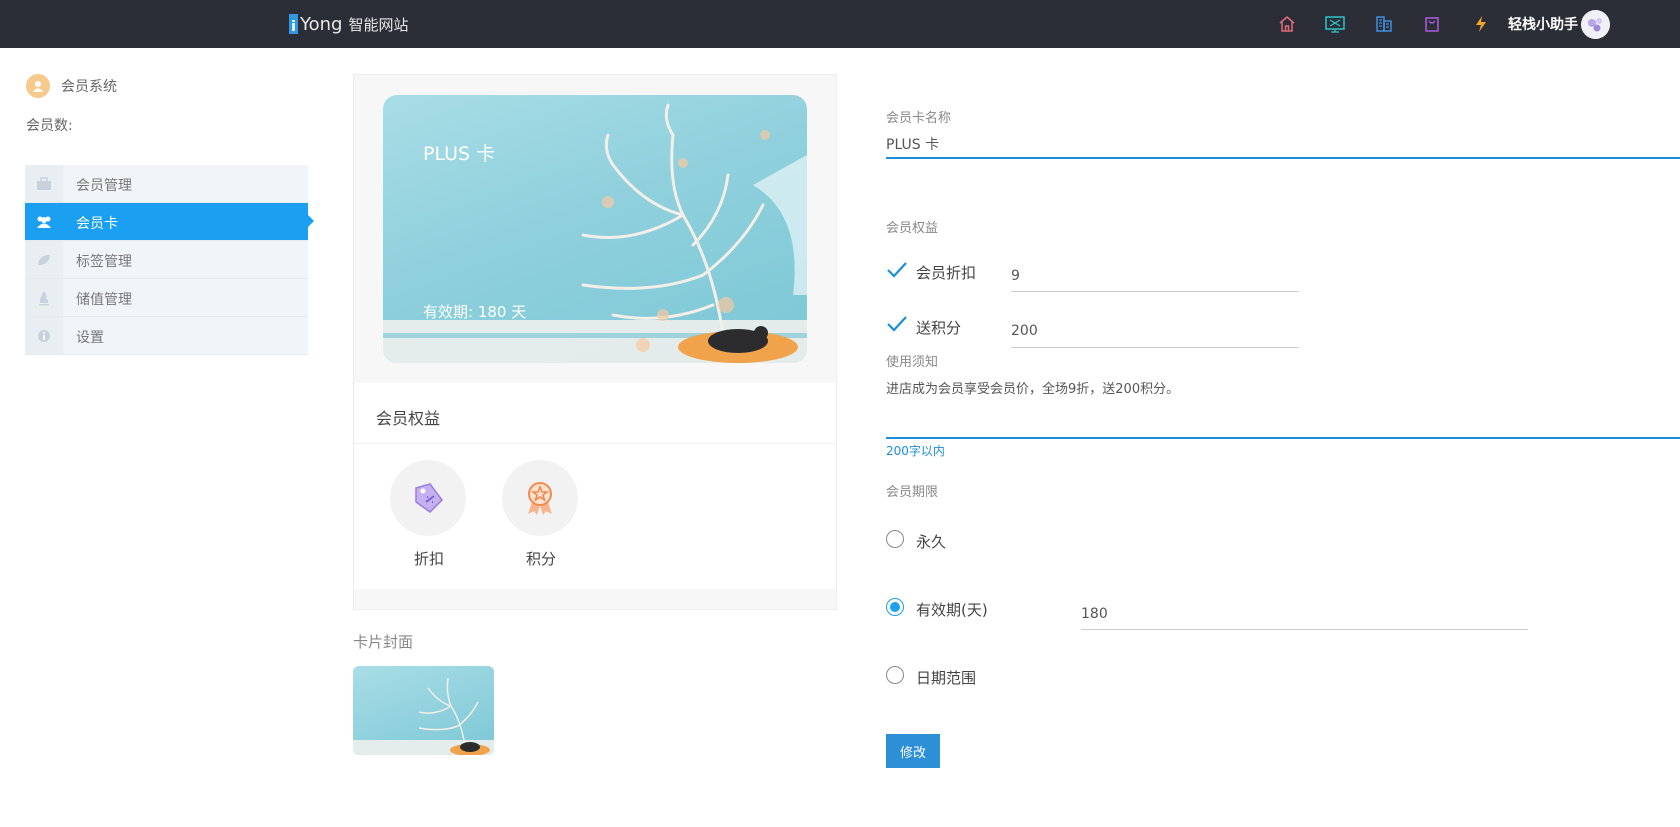 The height and width of the screenshot is (827, 1680). I want to click on member-count-label: 会员数:, so click(49, 126).